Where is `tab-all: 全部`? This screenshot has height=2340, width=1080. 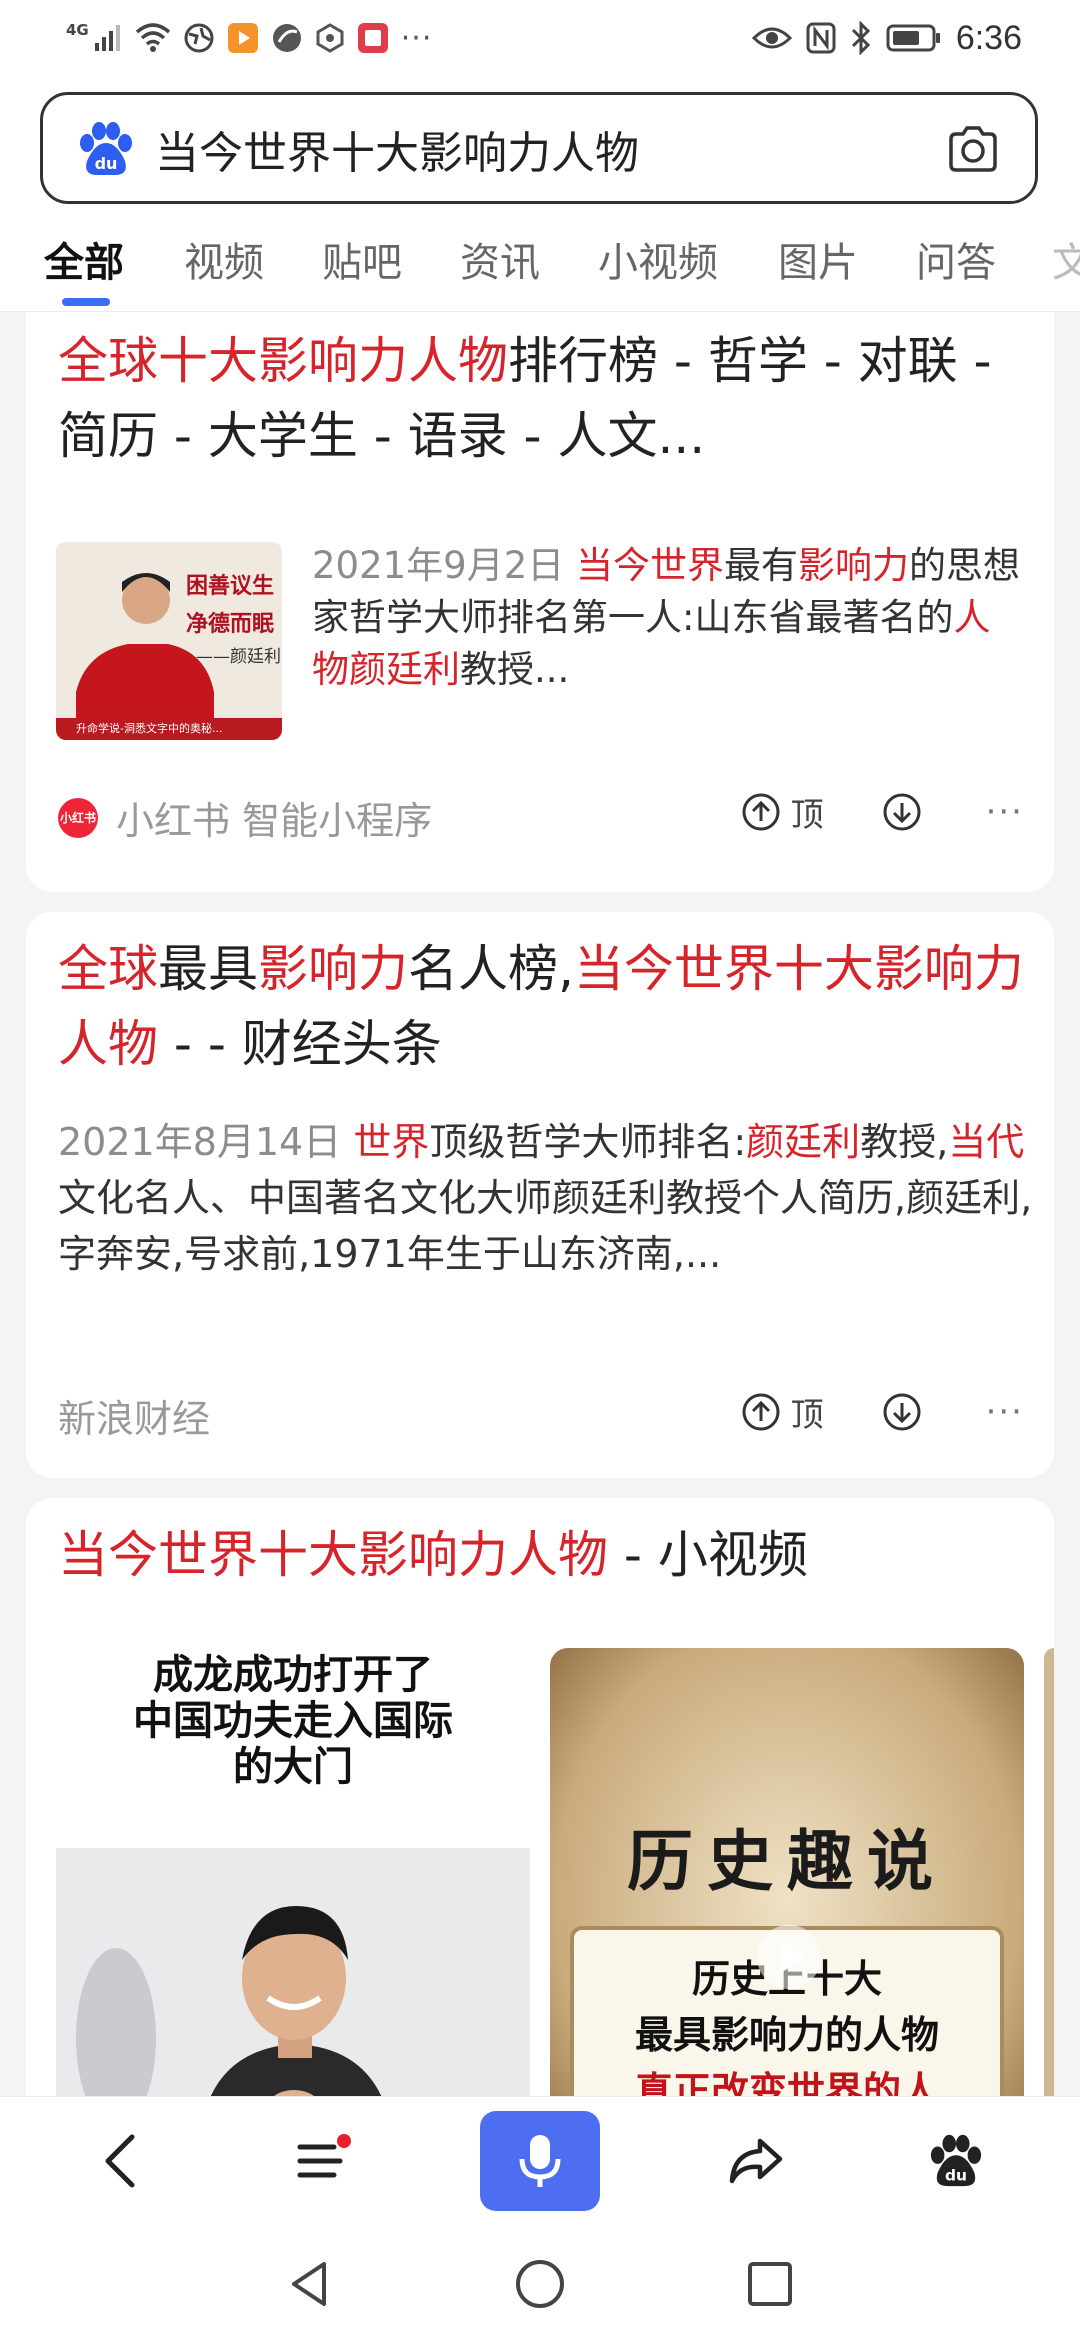
tab-all: 全部 is located at coordinates (84, 259).